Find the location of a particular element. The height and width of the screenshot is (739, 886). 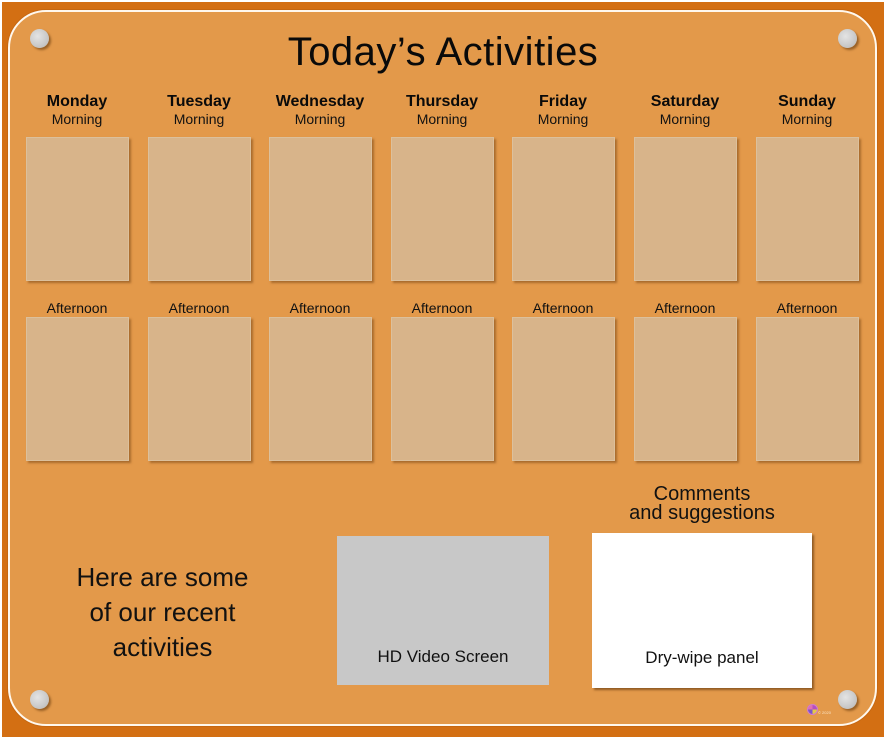

afternoon-label-friday: Afternoon is located at coordinates (563, 308).